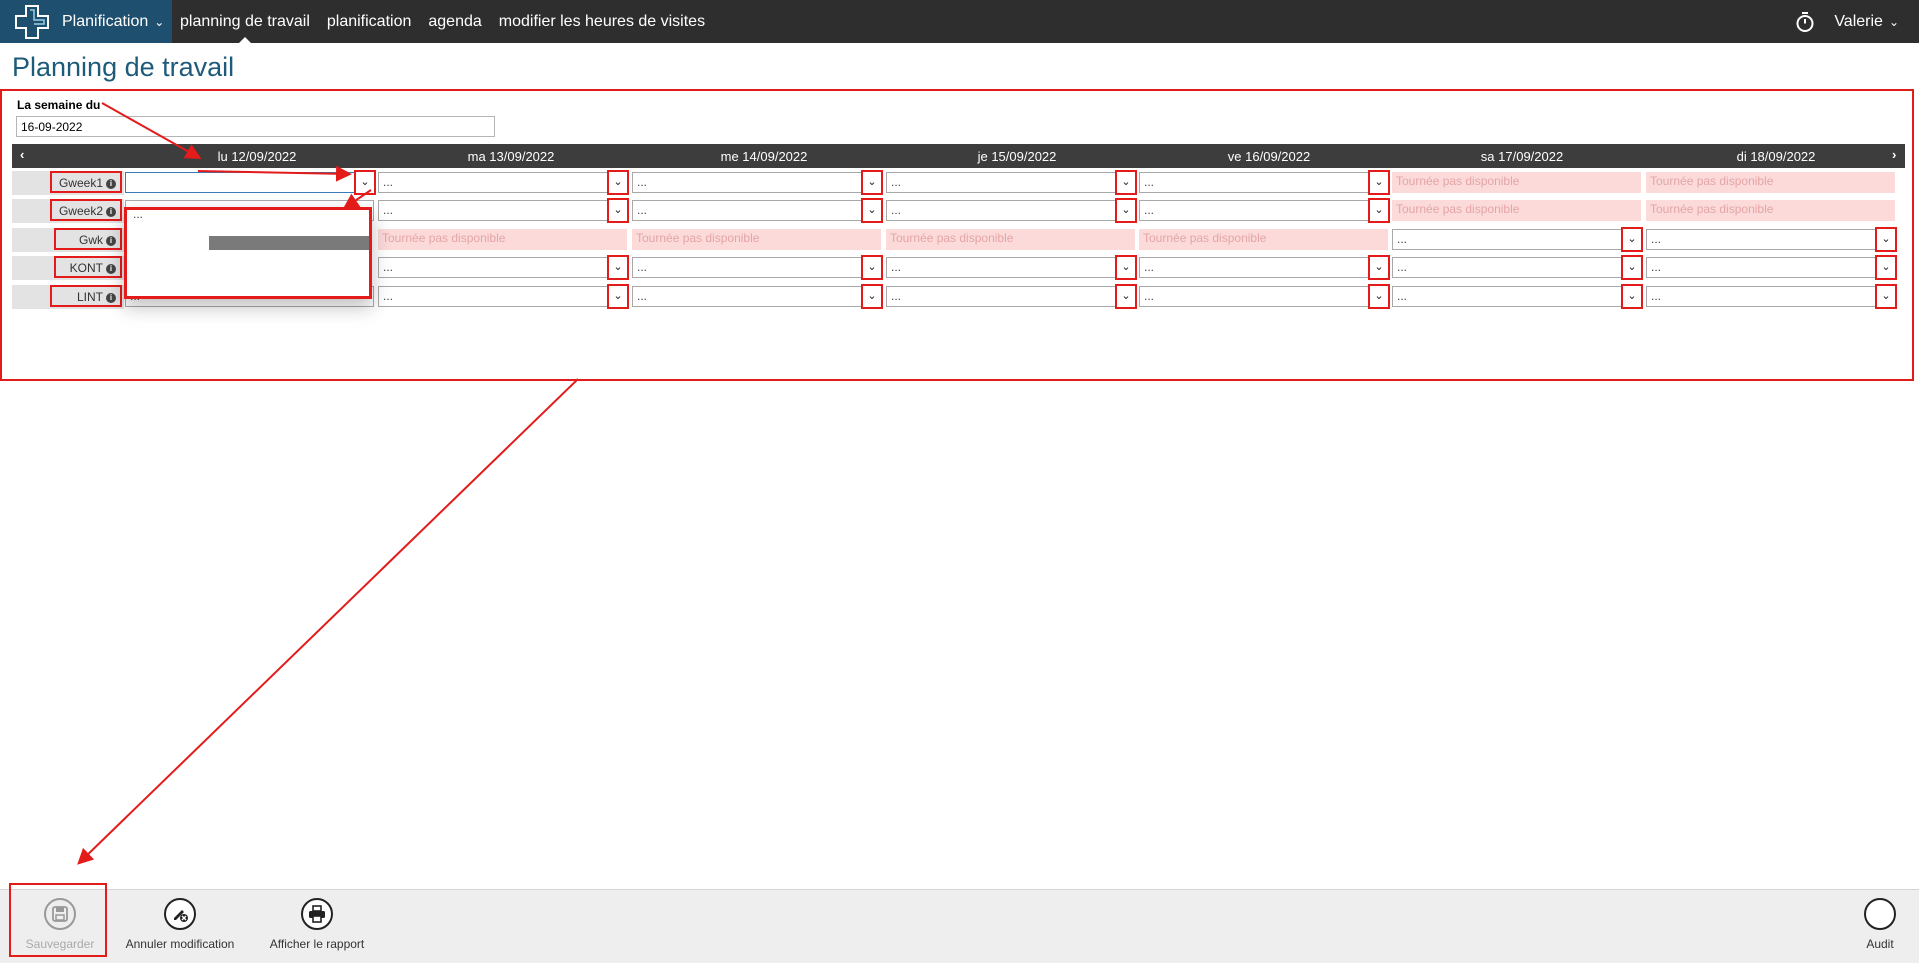 Image resolution: width=1919 pixels, height=963 pixels. Describe the element at coordinates (1880, 924) in the screenshot. I see `audit-button: Audit` at that location.